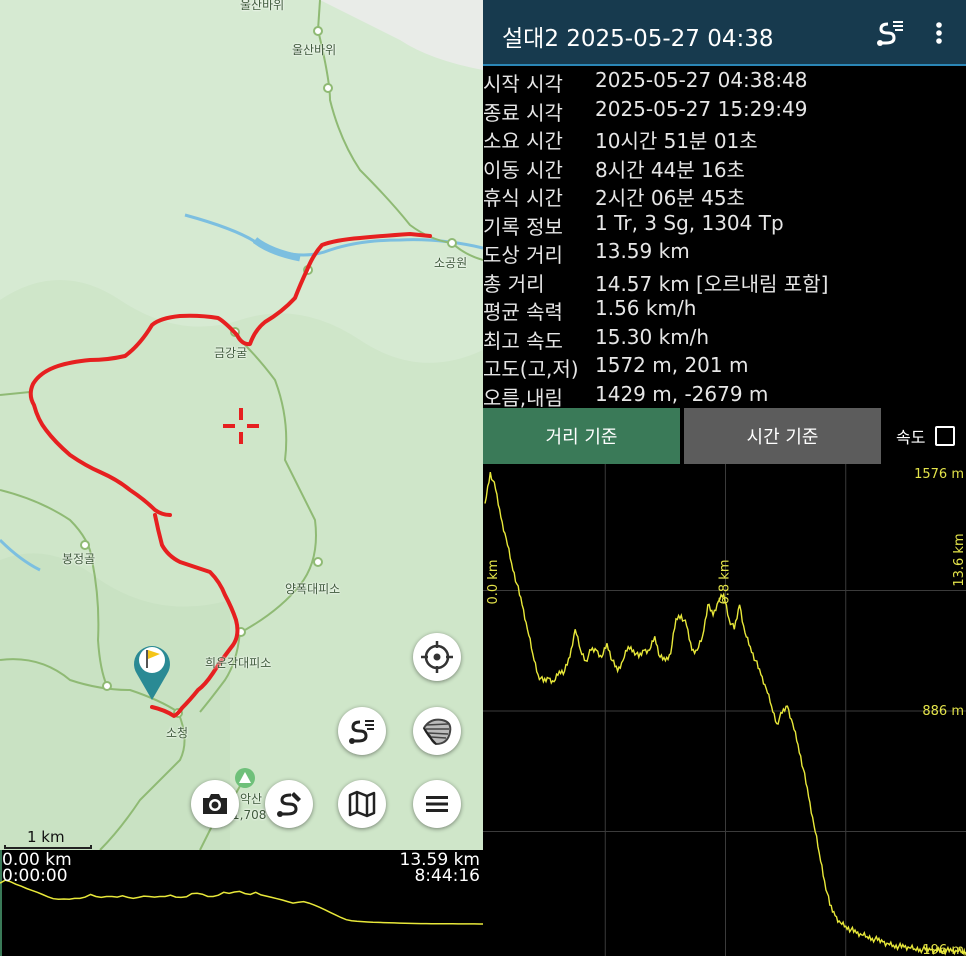 The height and width of the screenshot is (956, 966). What do you see at coordinates (670, 169) in the screenshot?
I see `stat-value: 8시간 44분 16초` at bounding box center [670, 169].